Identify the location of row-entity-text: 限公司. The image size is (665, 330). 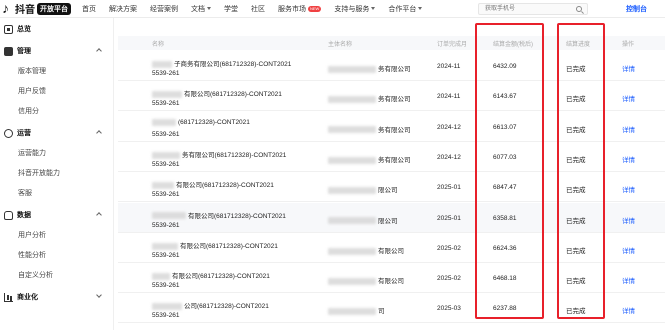
(388, 191).